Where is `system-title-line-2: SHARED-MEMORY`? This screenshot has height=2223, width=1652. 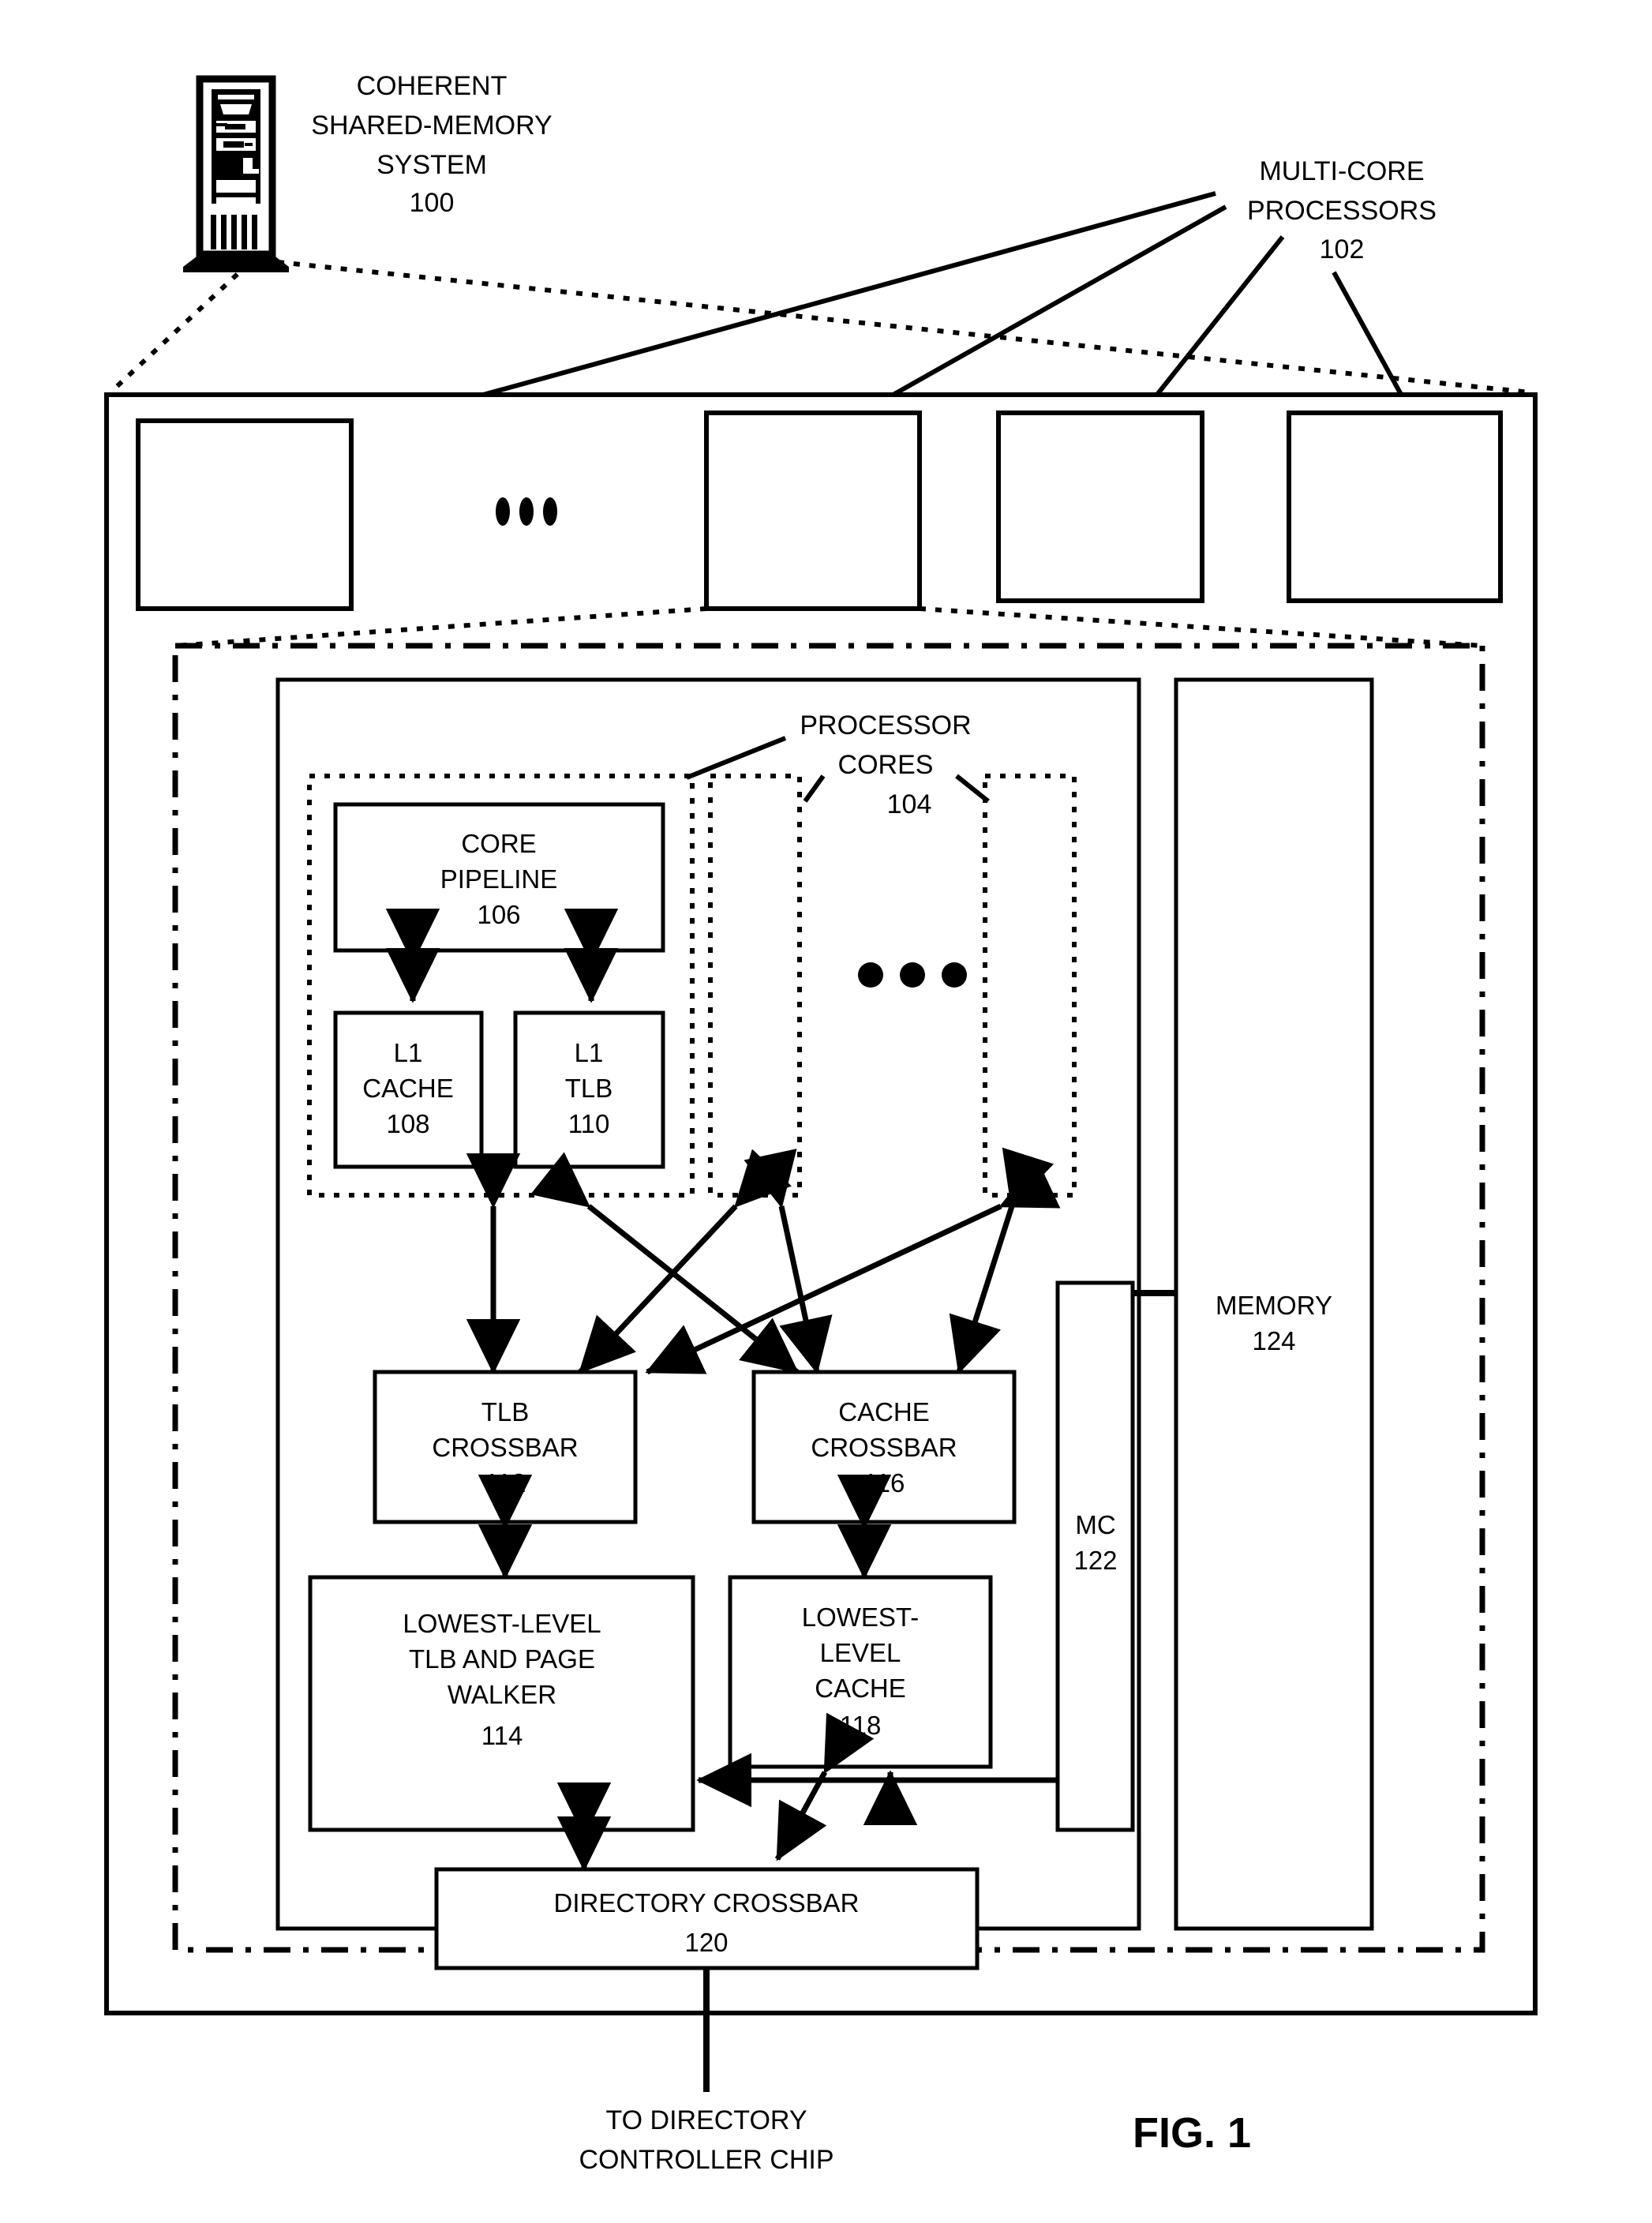
system-title-line-2: SHARED-MEMORY is located at coordinates (431, 126).